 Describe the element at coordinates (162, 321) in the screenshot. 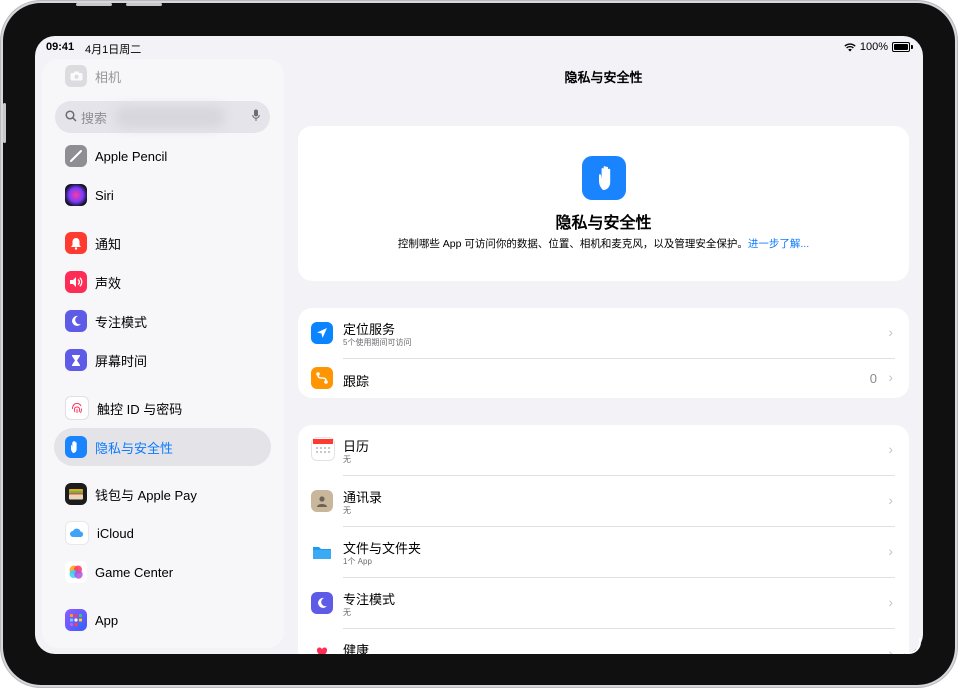

I see `sidebar-item-focus: 专注模式` at that location.